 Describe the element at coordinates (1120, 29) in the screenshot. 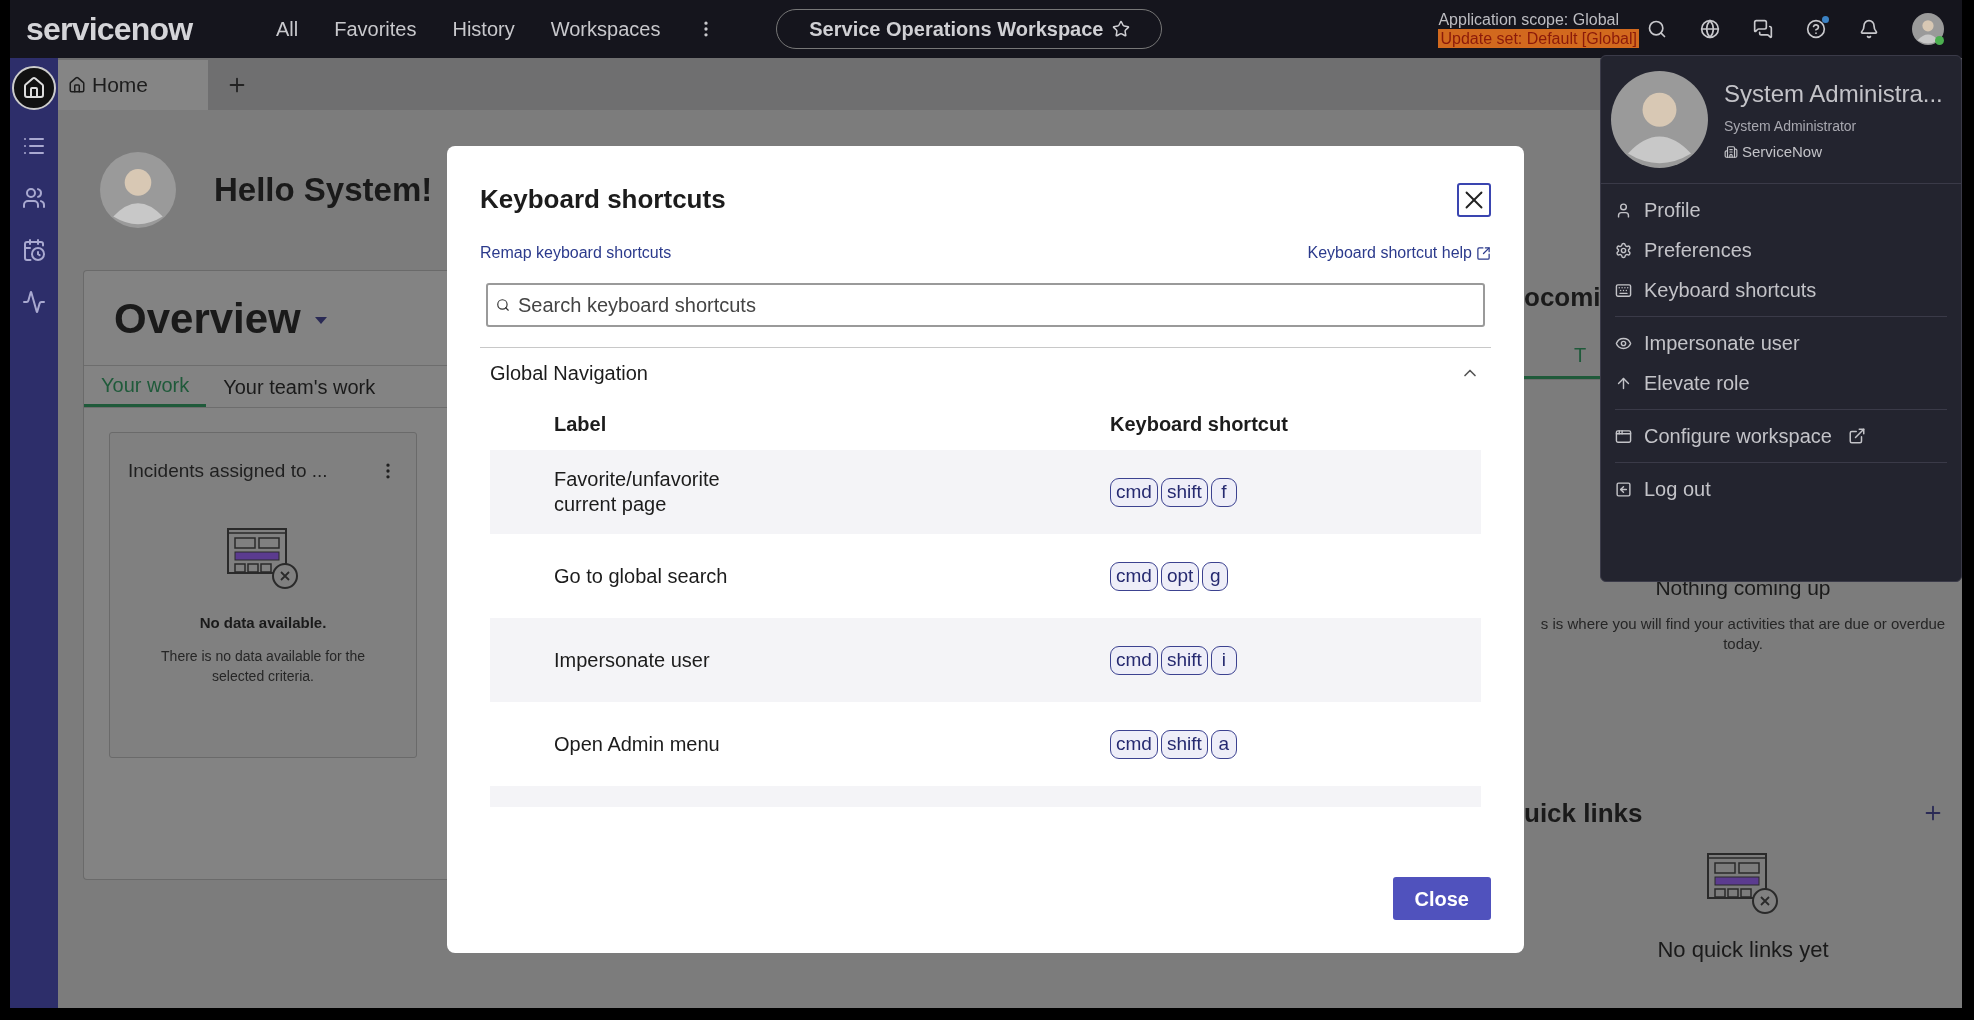

I see `star-icon` at that location.